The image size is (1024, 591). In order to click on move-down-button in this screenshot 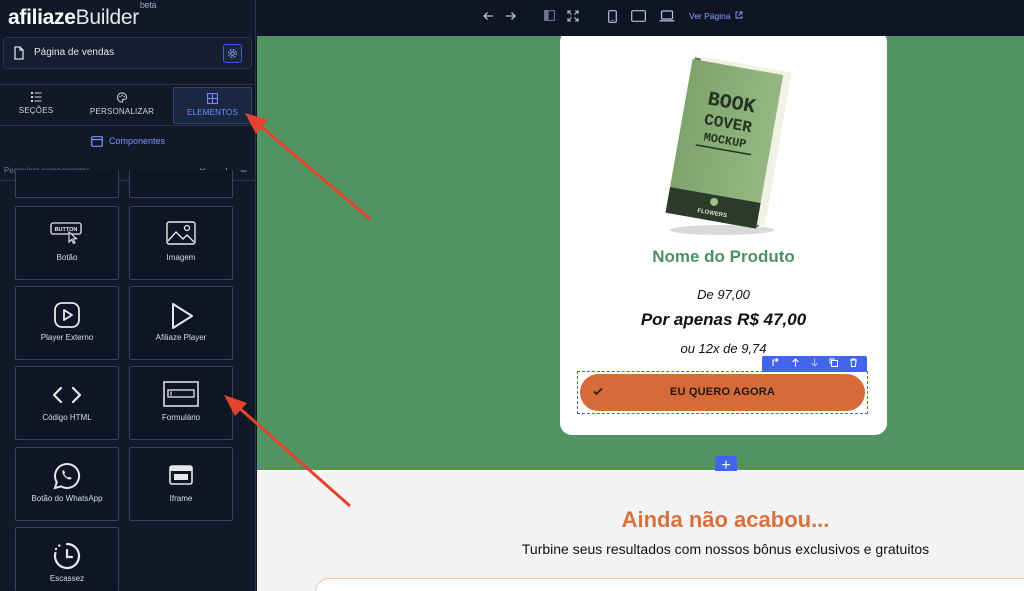, I will do `click(814, 364)`.